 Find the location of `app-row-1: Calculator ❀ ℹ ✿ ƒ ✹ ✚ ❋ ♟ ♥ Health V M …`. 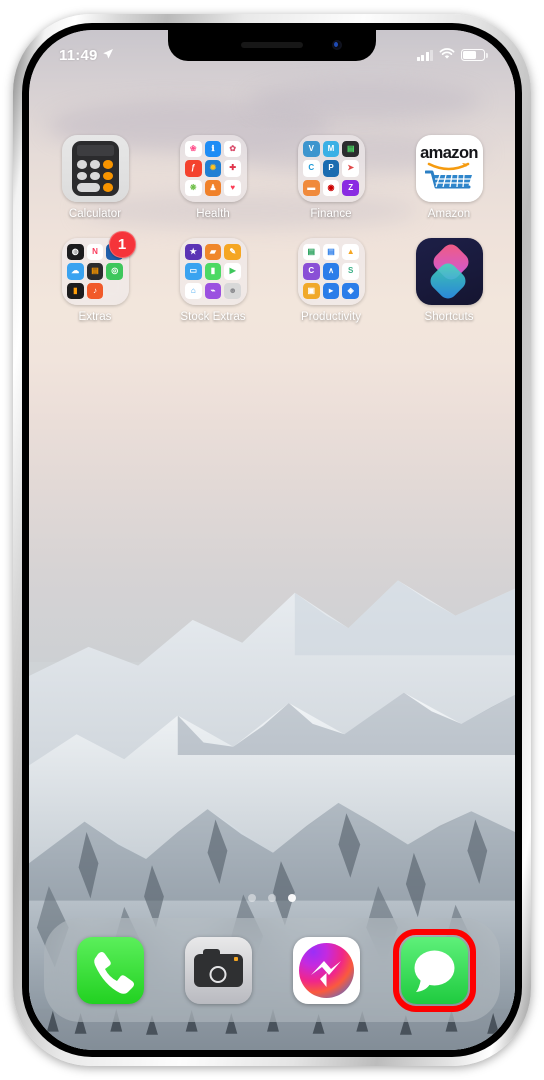

app-row-1: Calculator ❀ ℹ ✿ ƒ ✹ ✚ ❋ ♟ ♥ Health V M … is located at coordinates (272, 177).